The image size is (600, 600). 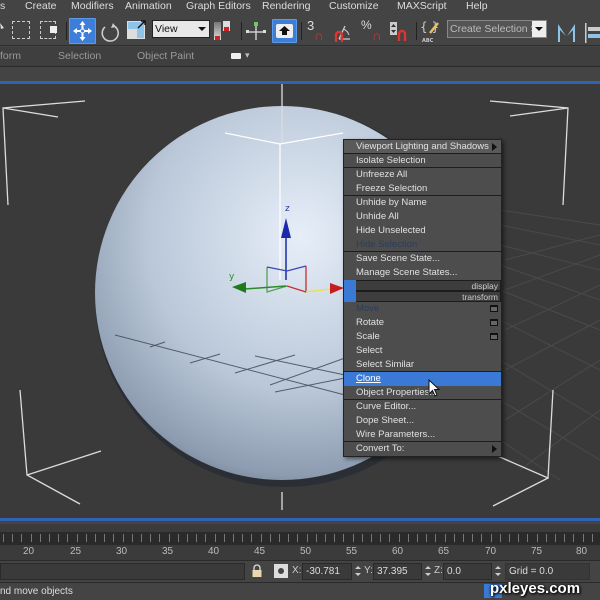 What do you see at coordinates (494, 449) in the screenshot?
I see `submenu-arrow-icon` at bounding box center [494, 449].